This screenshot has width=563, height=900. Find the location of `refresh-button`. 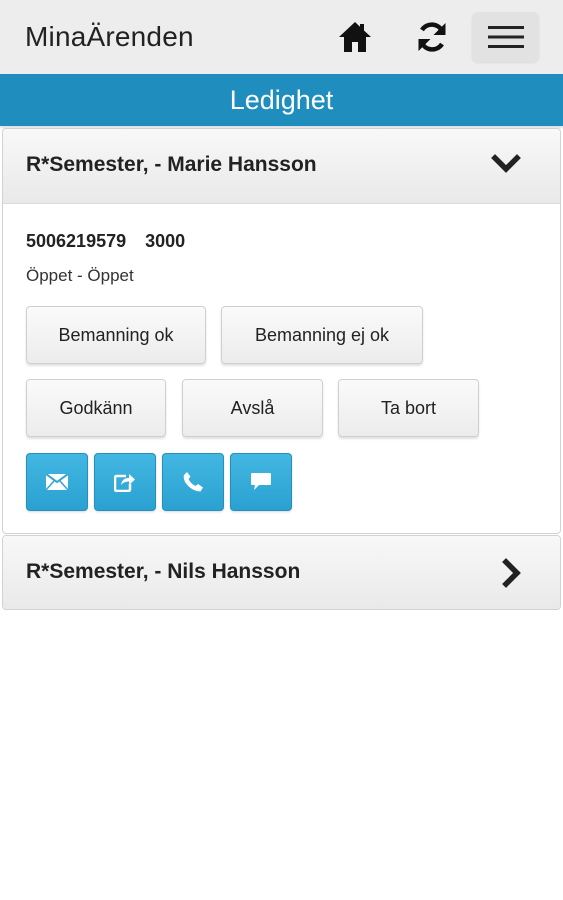

refresh-button is located at coordinates (432, 37).